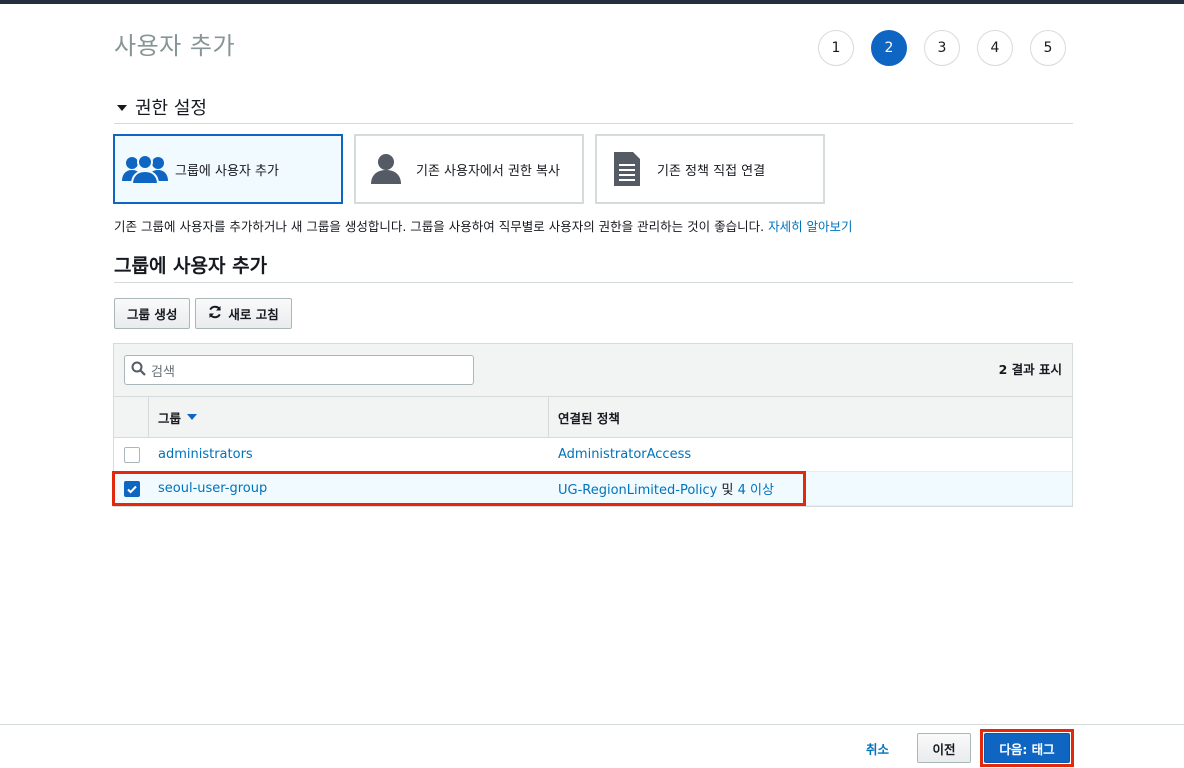 The height and width of the screenshot is (768, 1184). I want to click on step-4: 4, so click(995, 48).